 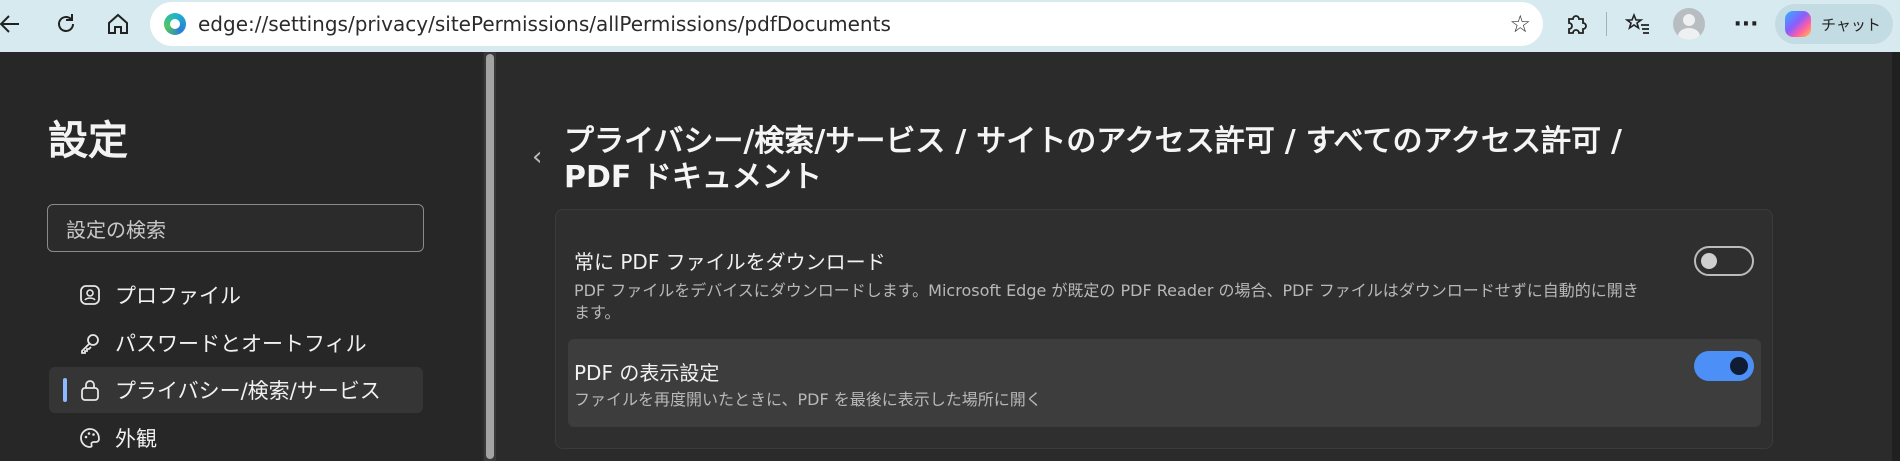 I want to click on active-indicator, so click(x=65, y=390).